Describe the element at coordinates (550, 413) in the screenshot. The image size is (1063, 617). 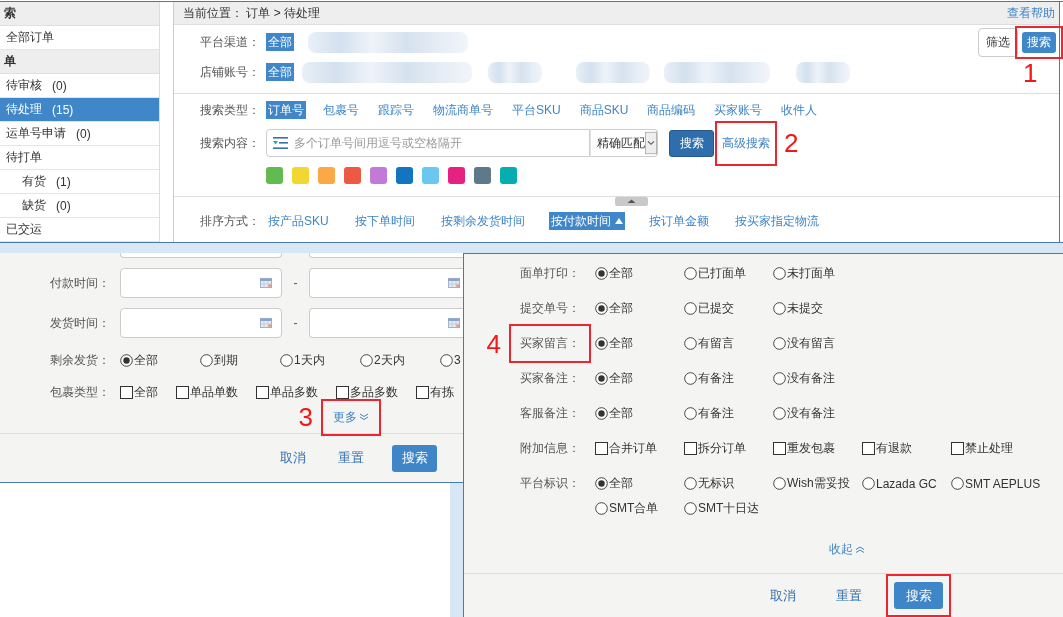
I see `field-label: 客服备注：` at that location.